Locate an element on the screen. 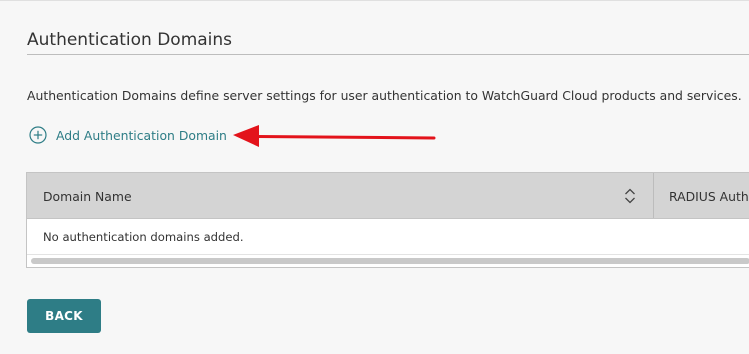 The height and width of the screenshot is (354, 749). table-header: Domain Name RADIUS Authe is located at coordinates (388, 196).